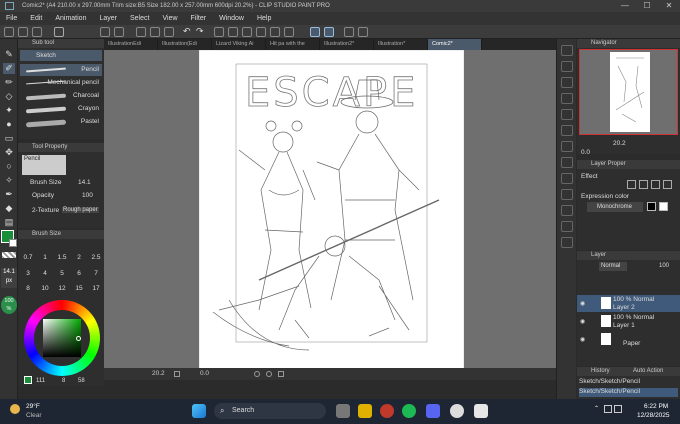 The height and width of the screenshot is (424, 680). I want to click on copy-icon, so click(155, 32).